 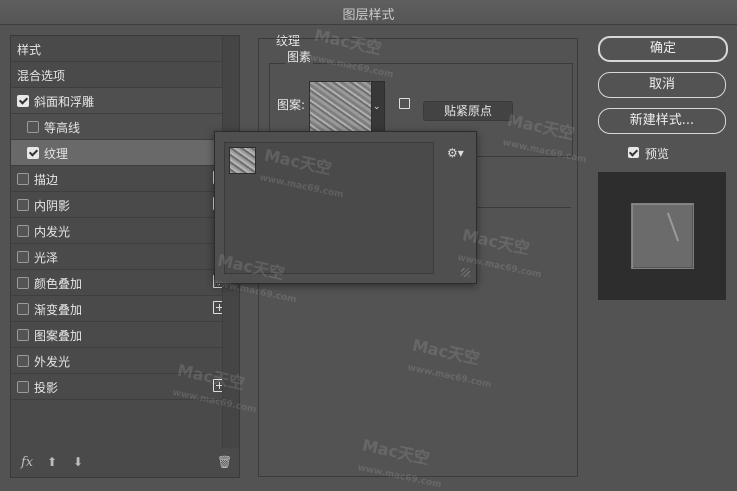 What do you see at coordinates (52, 232) in the screenshot?
I see `style-item-label: 内发光` at bounding box center [52, 232].